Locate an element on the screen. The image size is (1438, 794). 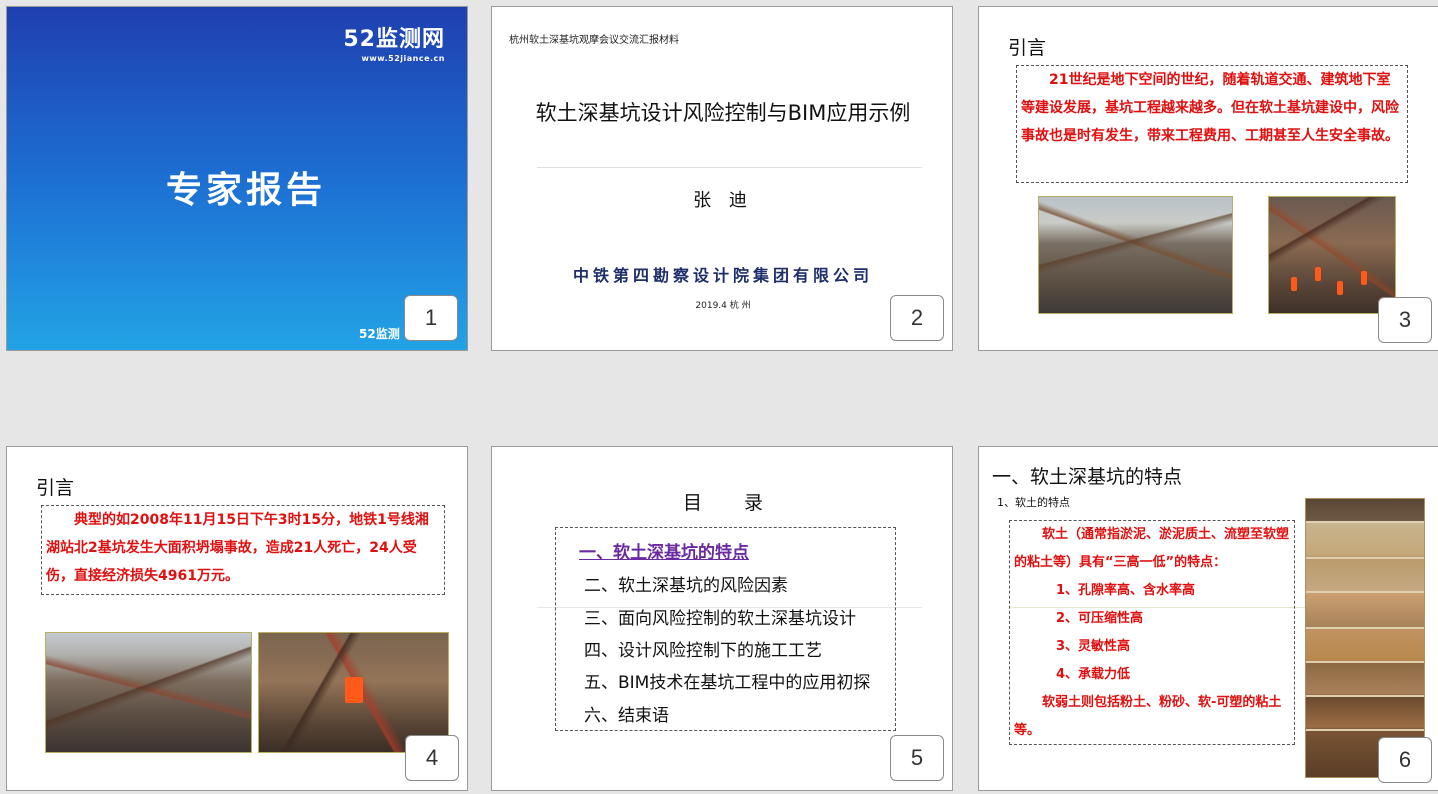
soft-soil-point: 4、承载力低 is located at coordinates (1093, 674).